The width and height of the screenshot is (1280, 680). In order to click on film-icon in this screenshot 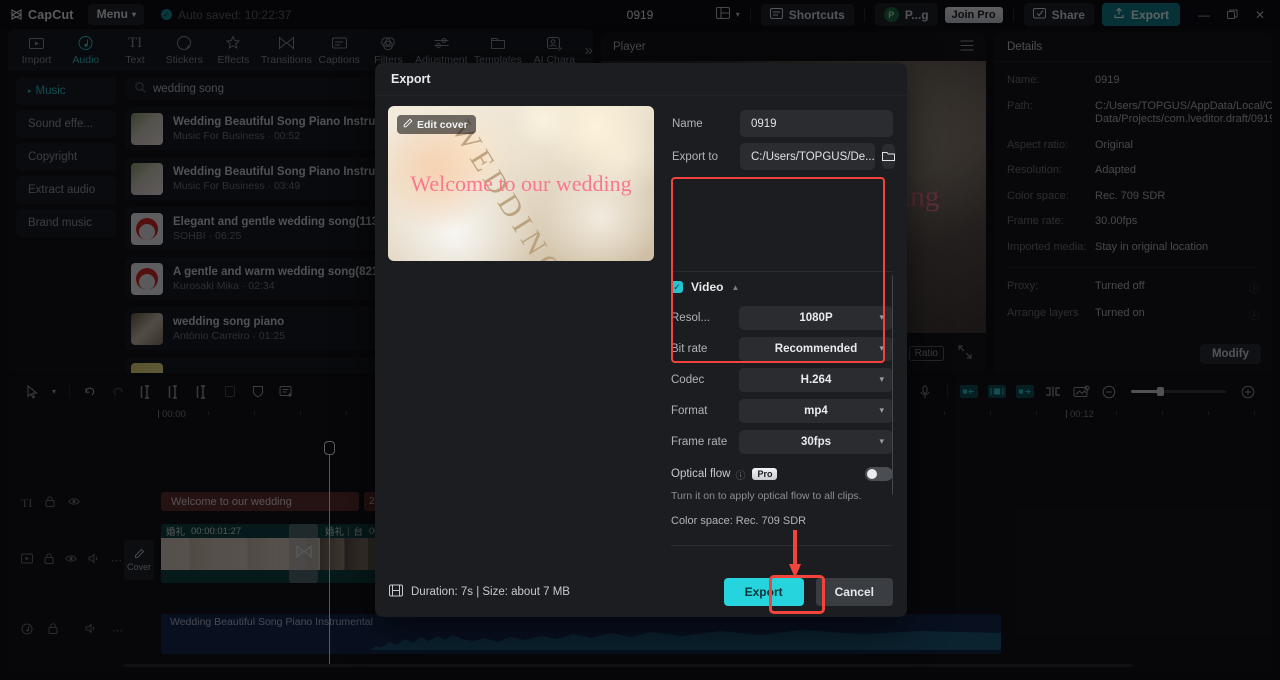, I will do `click(396, 592)`.